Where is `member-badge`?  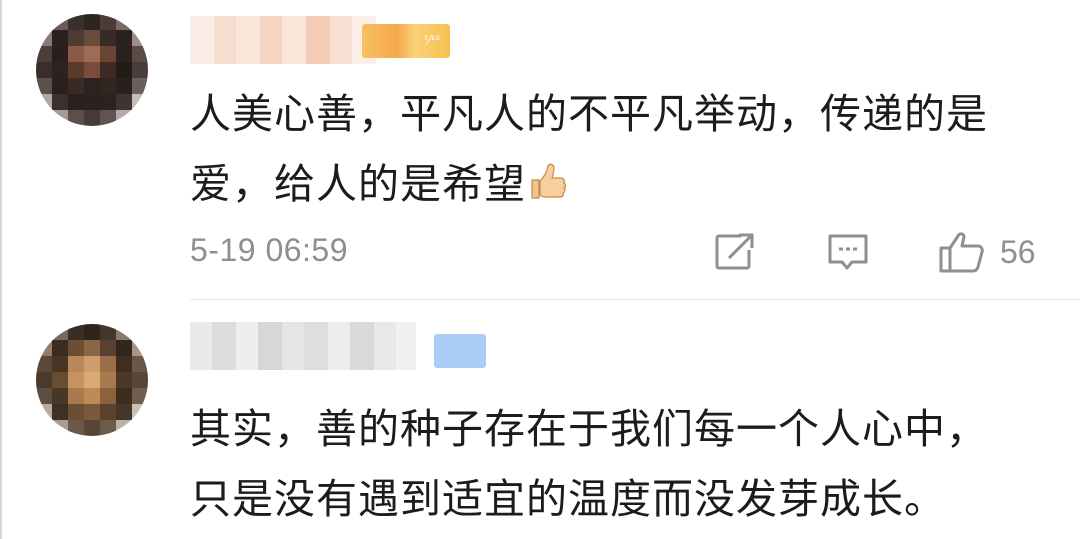 member-badge is located at coordinates (460, 351).